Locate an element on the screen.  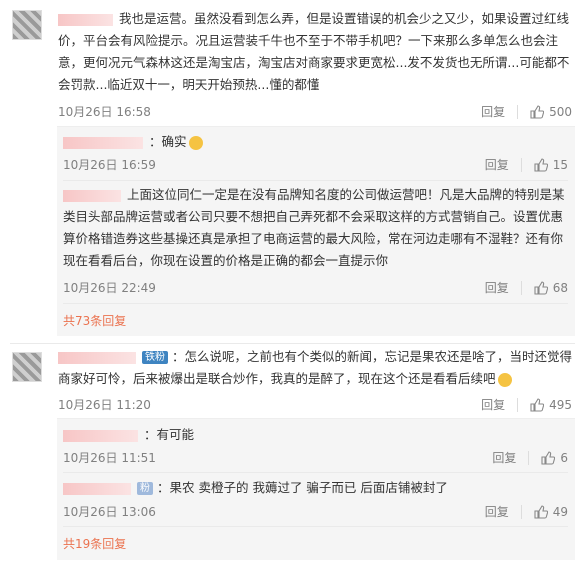
like-count: 68 is located at coordinates (560, 287).